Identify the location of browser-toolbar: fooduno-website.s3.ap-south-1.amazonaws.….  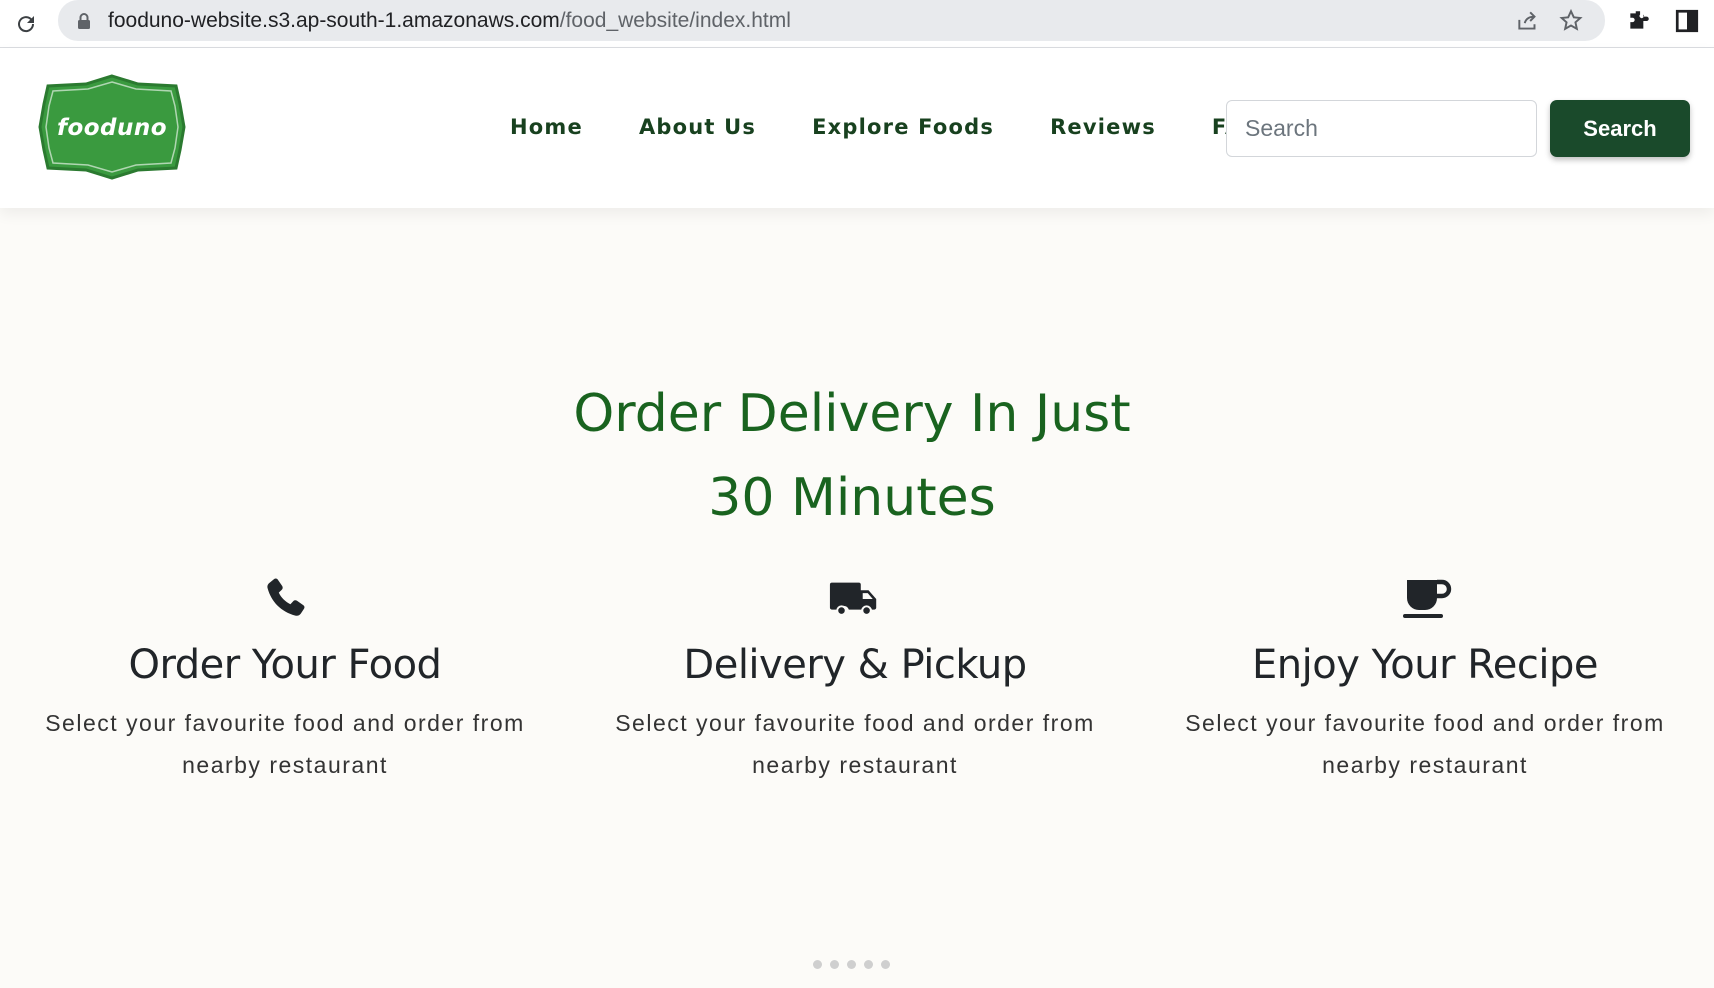
(857, 24).